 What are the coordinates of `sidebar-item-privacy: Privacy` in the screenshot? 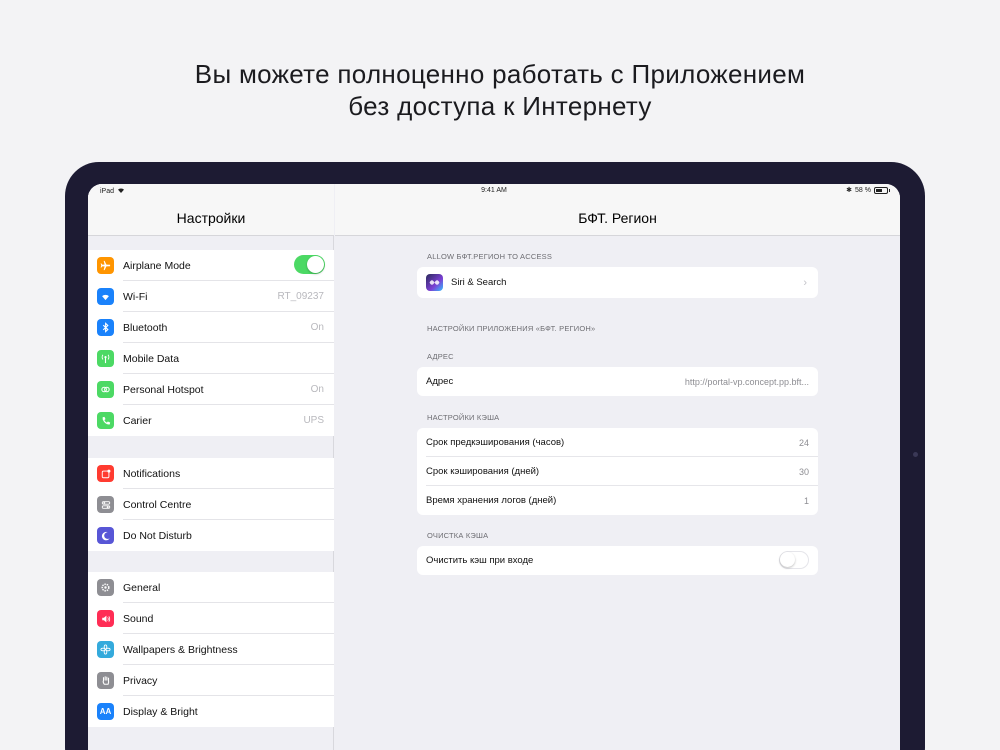 It's located at (211, 680).